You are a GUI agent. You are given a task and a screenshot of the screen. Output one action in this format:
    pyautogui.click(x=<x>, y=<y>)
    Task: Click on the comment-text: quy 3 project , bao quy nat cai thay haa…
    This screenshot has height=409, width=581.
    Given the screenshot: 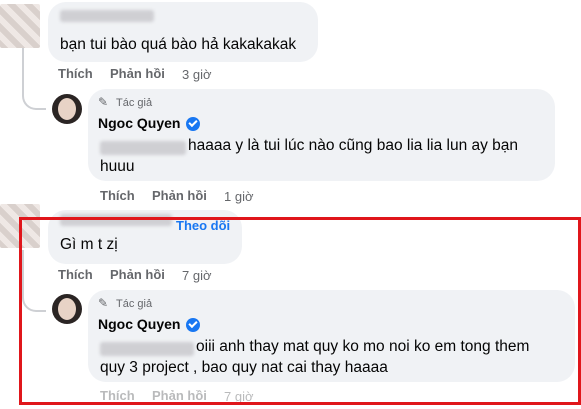 What is the action you would take?
    pyautogui.click(x=244, y=367)
    